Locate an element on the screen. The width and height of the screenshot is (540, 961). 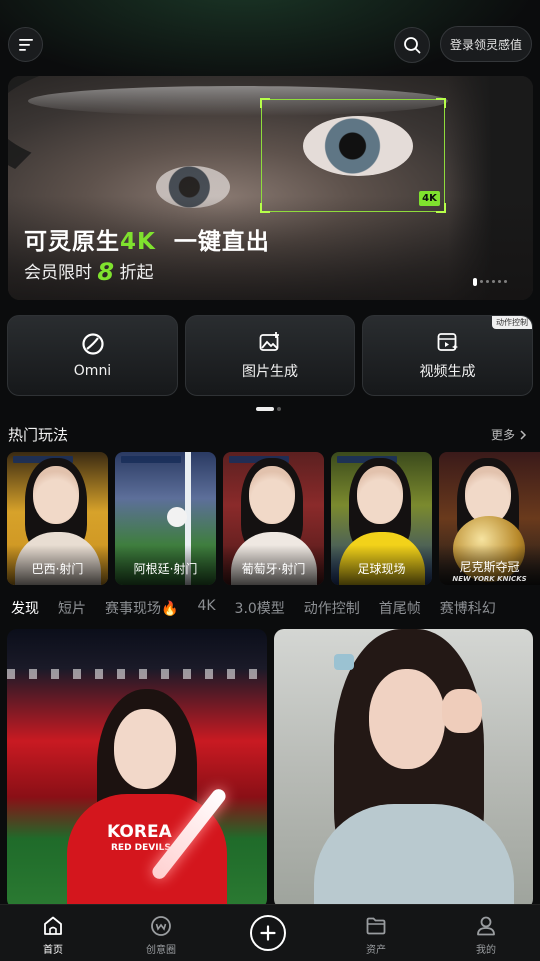
feed-card is located at coordinates (403, 769).